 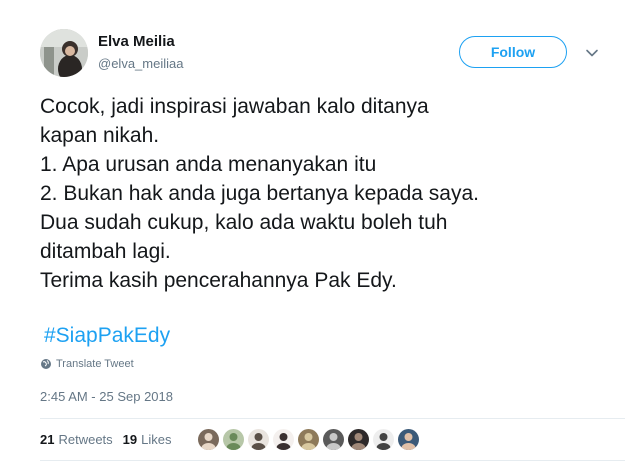 What do you see at coordinates (136, 41) in the screenshot?
I see `author-display-name: Elva Meilia` at bounding box center [136, 41].